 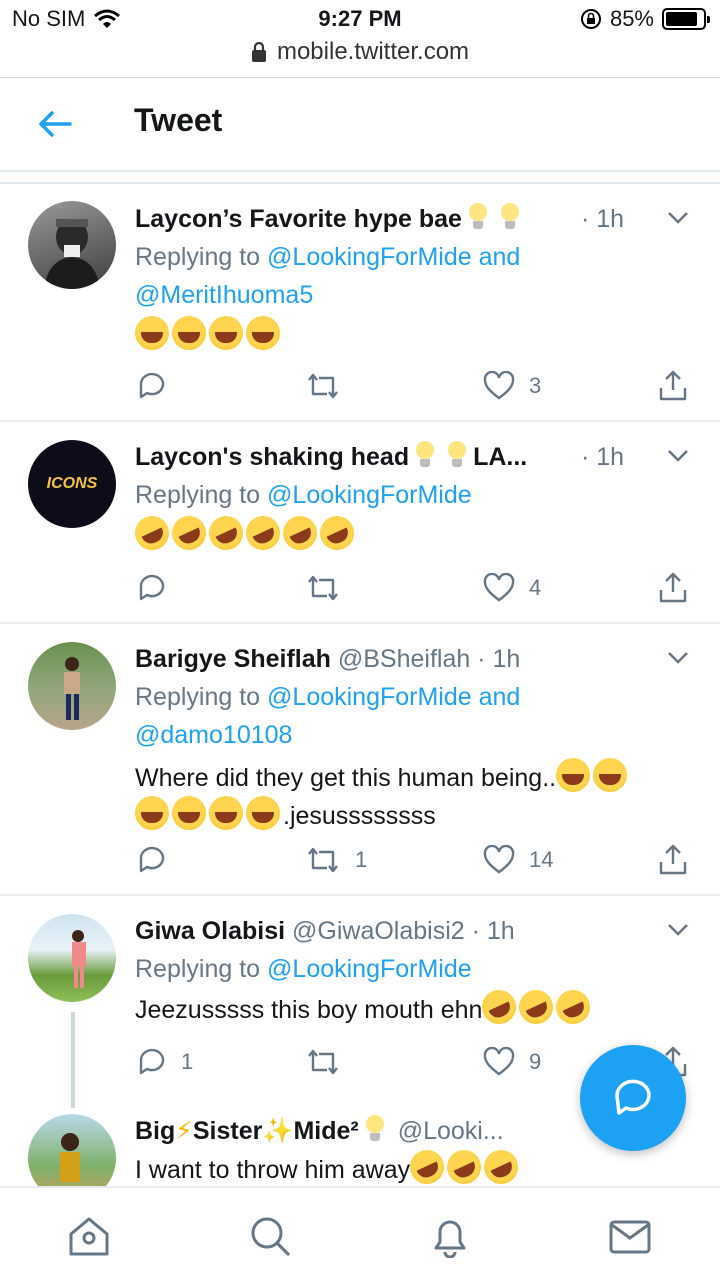 I want to click on bottom-nav, so click(x=360, y=1233).